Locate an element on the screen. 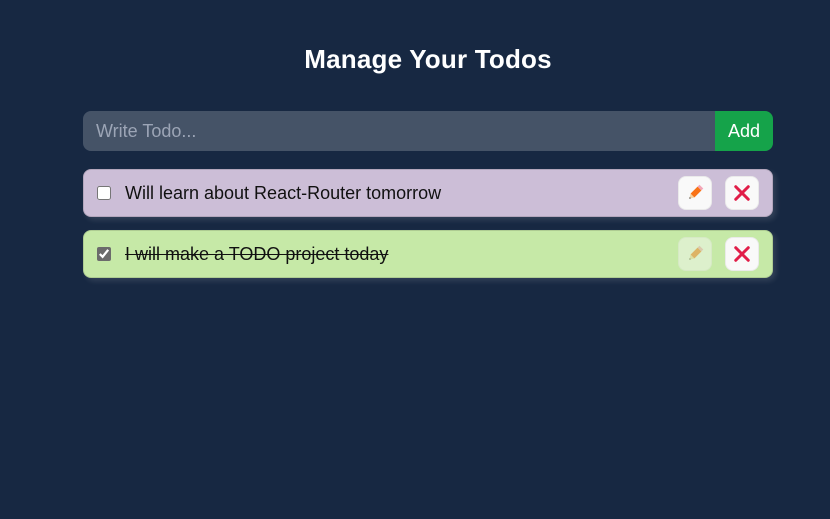 The image size is (830, 519). todo-form: Add is located at coordinates (428, 131).